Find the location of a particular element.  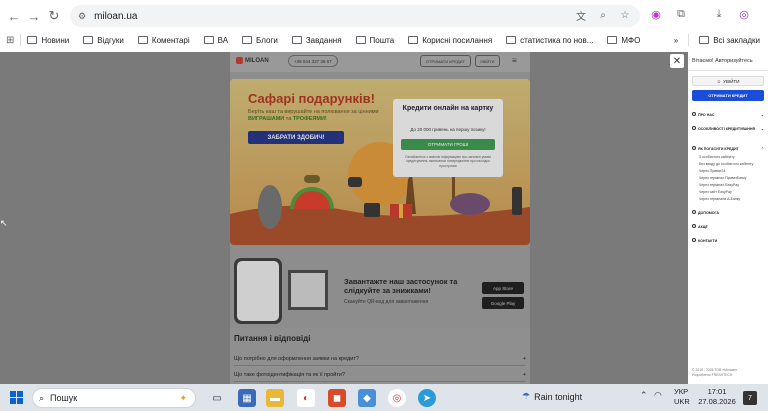

chevron-right-icon: » is located at coordinates (676, 40).